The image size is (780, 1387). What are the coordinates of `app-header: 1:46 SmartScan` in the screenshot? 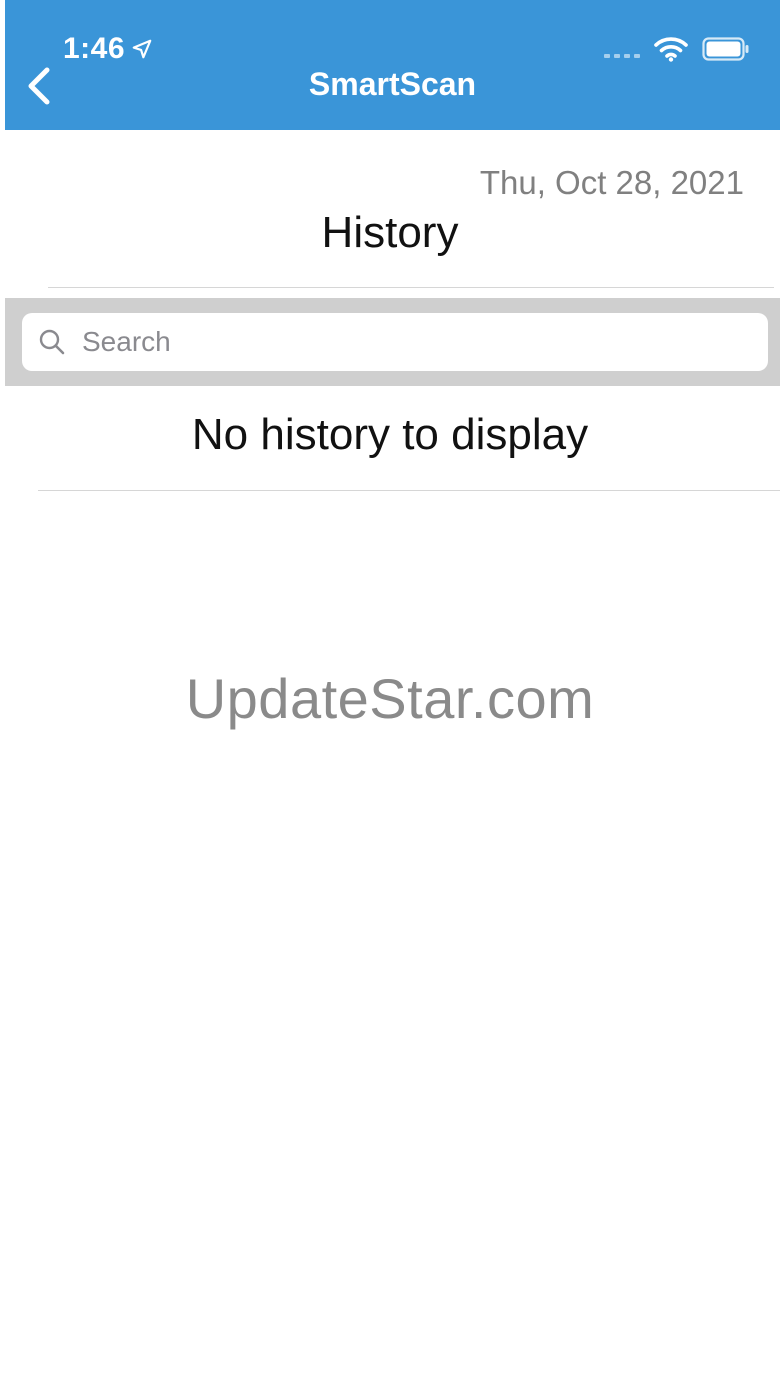 It's located at (392, 65).